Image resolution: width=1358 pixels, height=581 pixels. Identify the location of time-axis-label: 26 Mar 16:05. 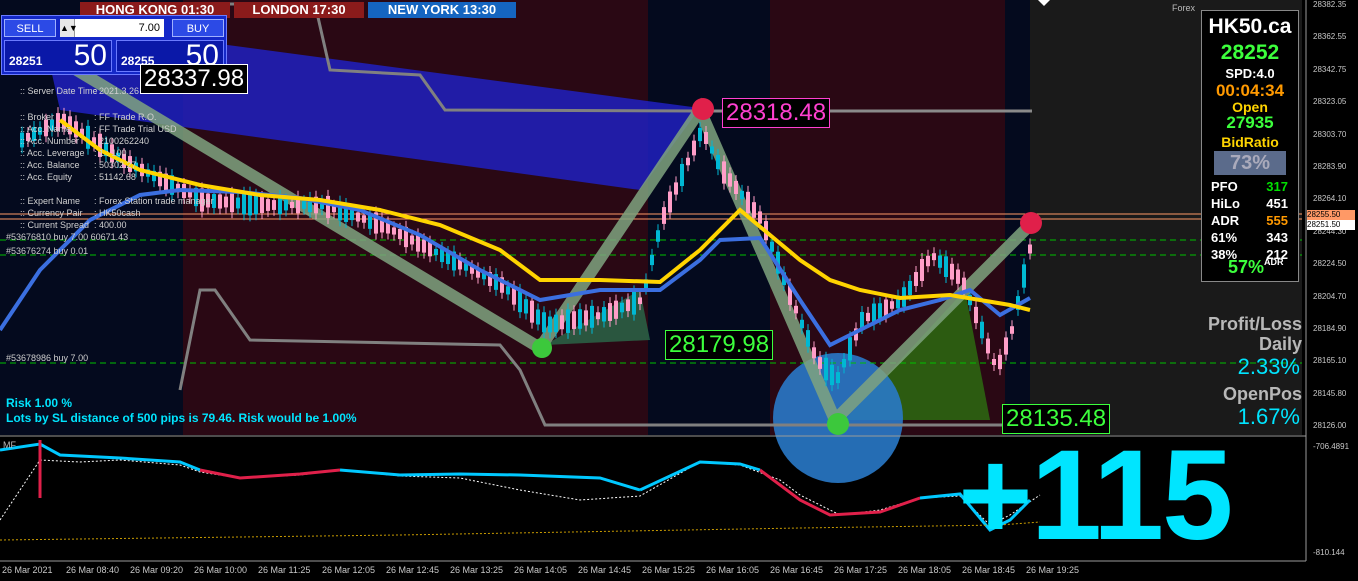
(733, 570).